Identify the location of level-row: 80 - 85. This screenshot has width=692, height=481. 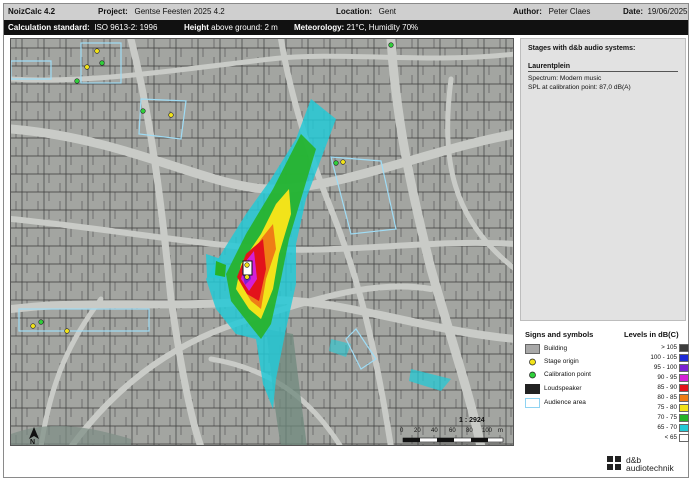
(656, 397).